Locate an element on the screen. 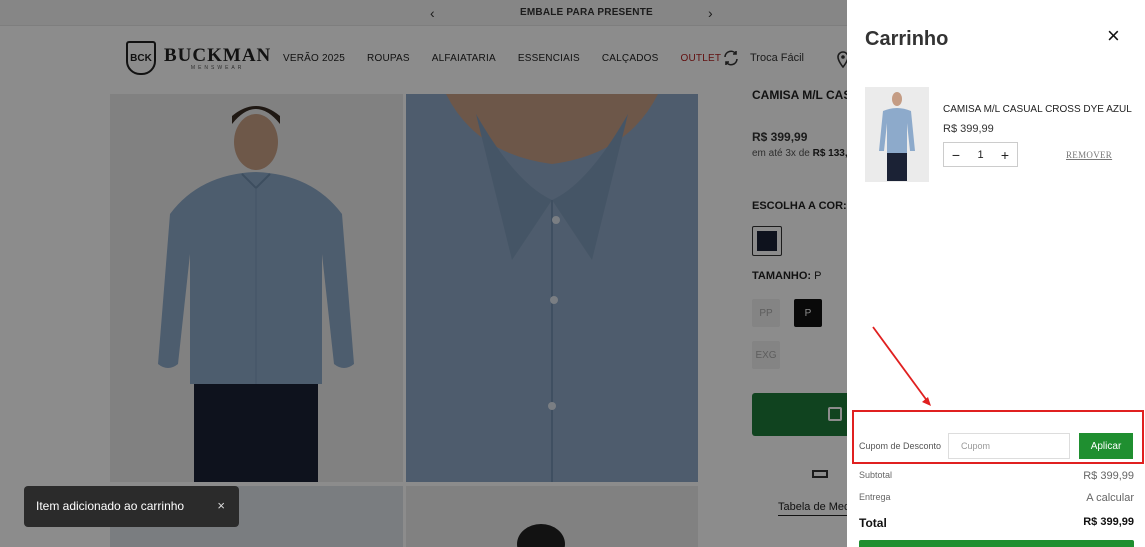 This screenshot has height=547, width=1145. coupon-input is located at coordinates (1009, 446).